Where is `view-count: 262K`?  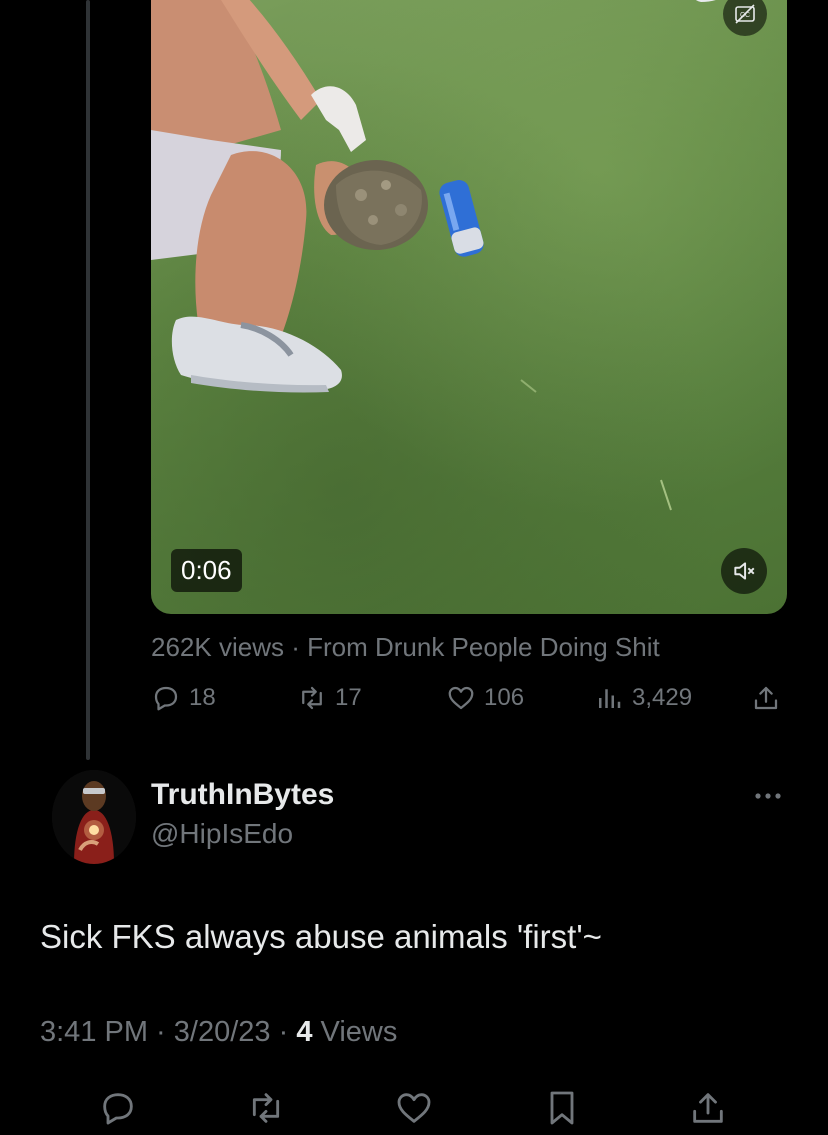
view-count: 262K is located at coordinates (181, 647).